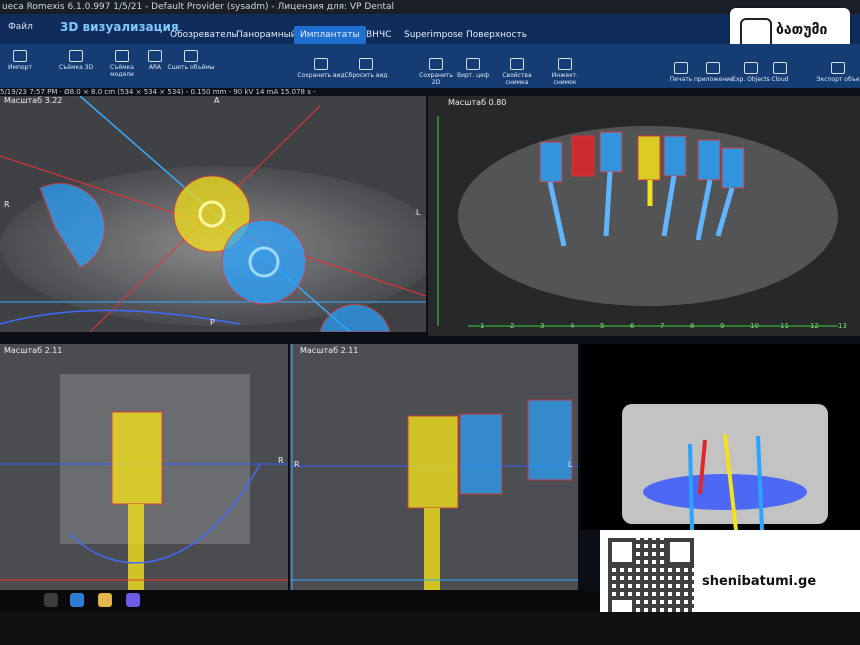 The height and width of the screenshot is (645, 860). What do you see at coordinates (713, 68) in the screenshot?
I see `application-icon` at bounding box center [713, 68].